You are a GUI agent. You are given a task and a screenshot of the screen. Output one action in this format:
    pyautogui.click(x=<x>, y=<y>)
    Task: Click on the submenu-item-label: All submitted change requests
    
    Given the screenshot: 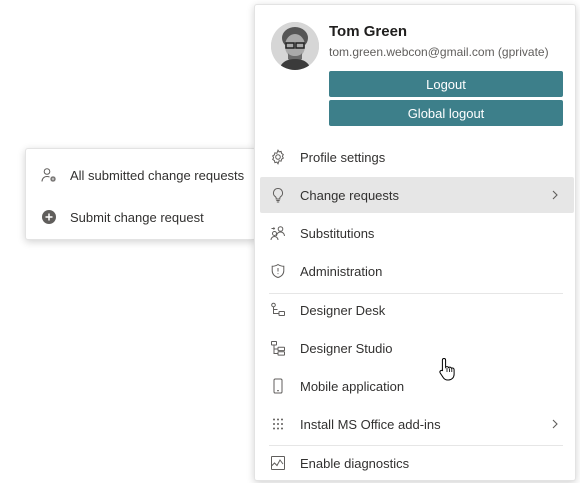 What is the action you would take?
    pyautogui.click(x=157, y=175)
    